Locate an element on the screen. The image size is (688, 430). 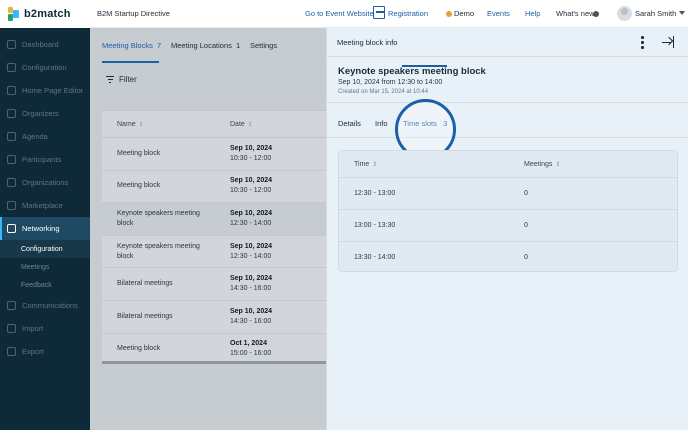
row-date: Sep 10, 2024 14:30 - 16:00 is located at coordinates (251, 317).